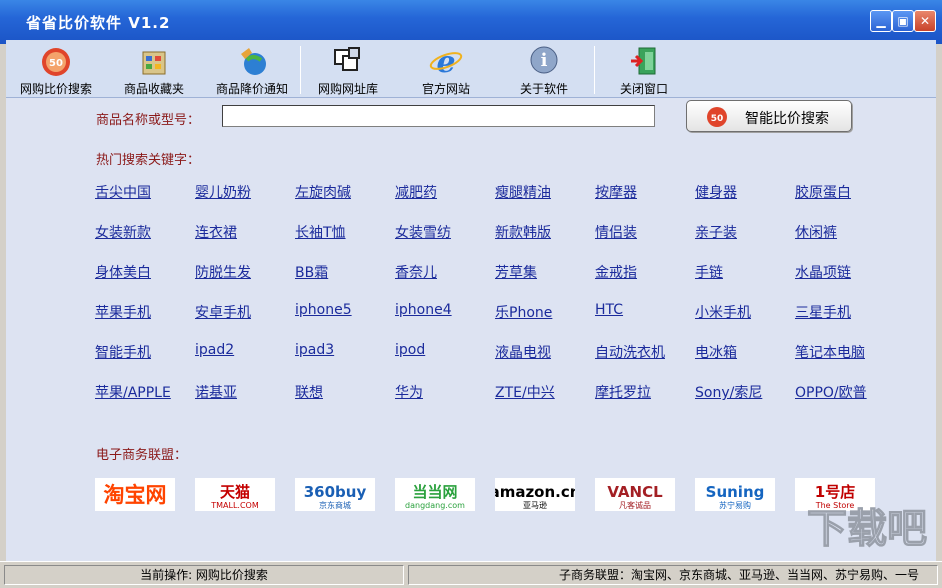 This screenshot has height=588, width=942. Describe the element at coordinates (728, 392) in the screenshot. I see `hot-keyword-link: Sony/索尼` at that location.